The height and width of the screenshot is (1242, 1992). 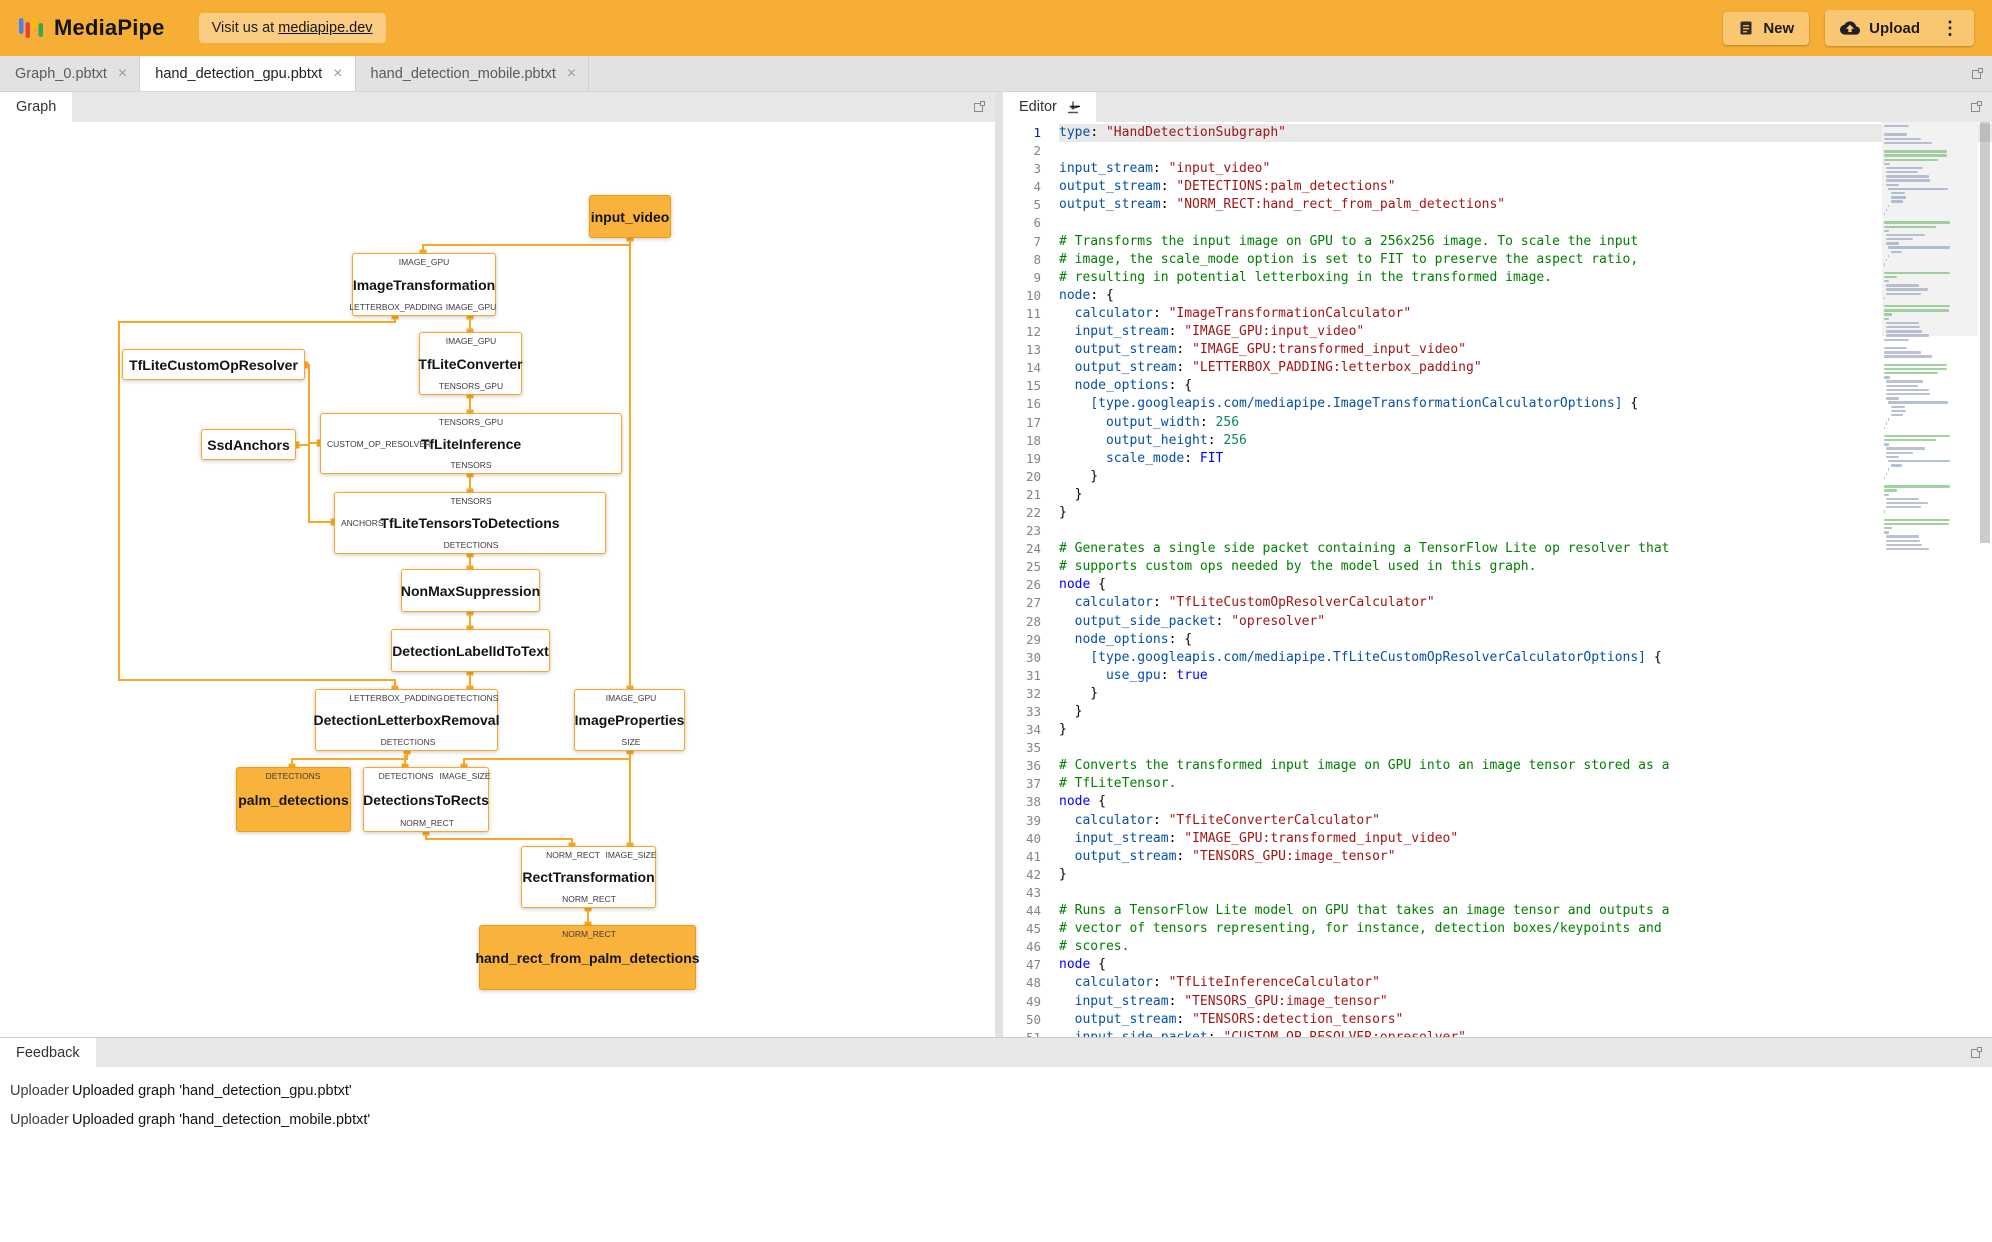 What do you see at coordinates (1037, 259) in the screenshot?
I see `line-number: 8` at bounding box center [1037, 259].